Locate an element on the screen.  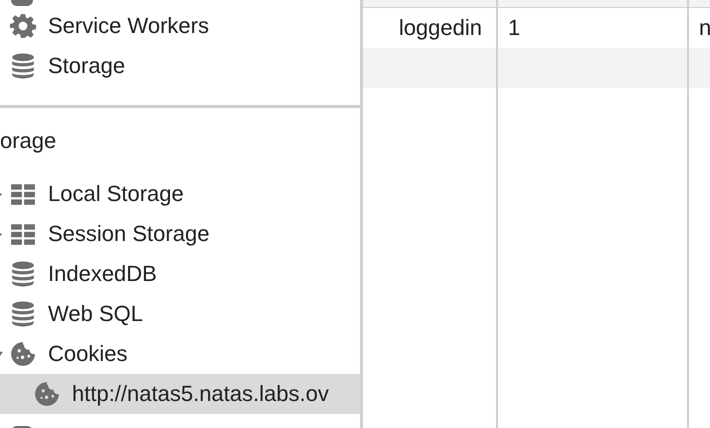
sidebar-item: Local Storage is located at coordinates (180, 194).